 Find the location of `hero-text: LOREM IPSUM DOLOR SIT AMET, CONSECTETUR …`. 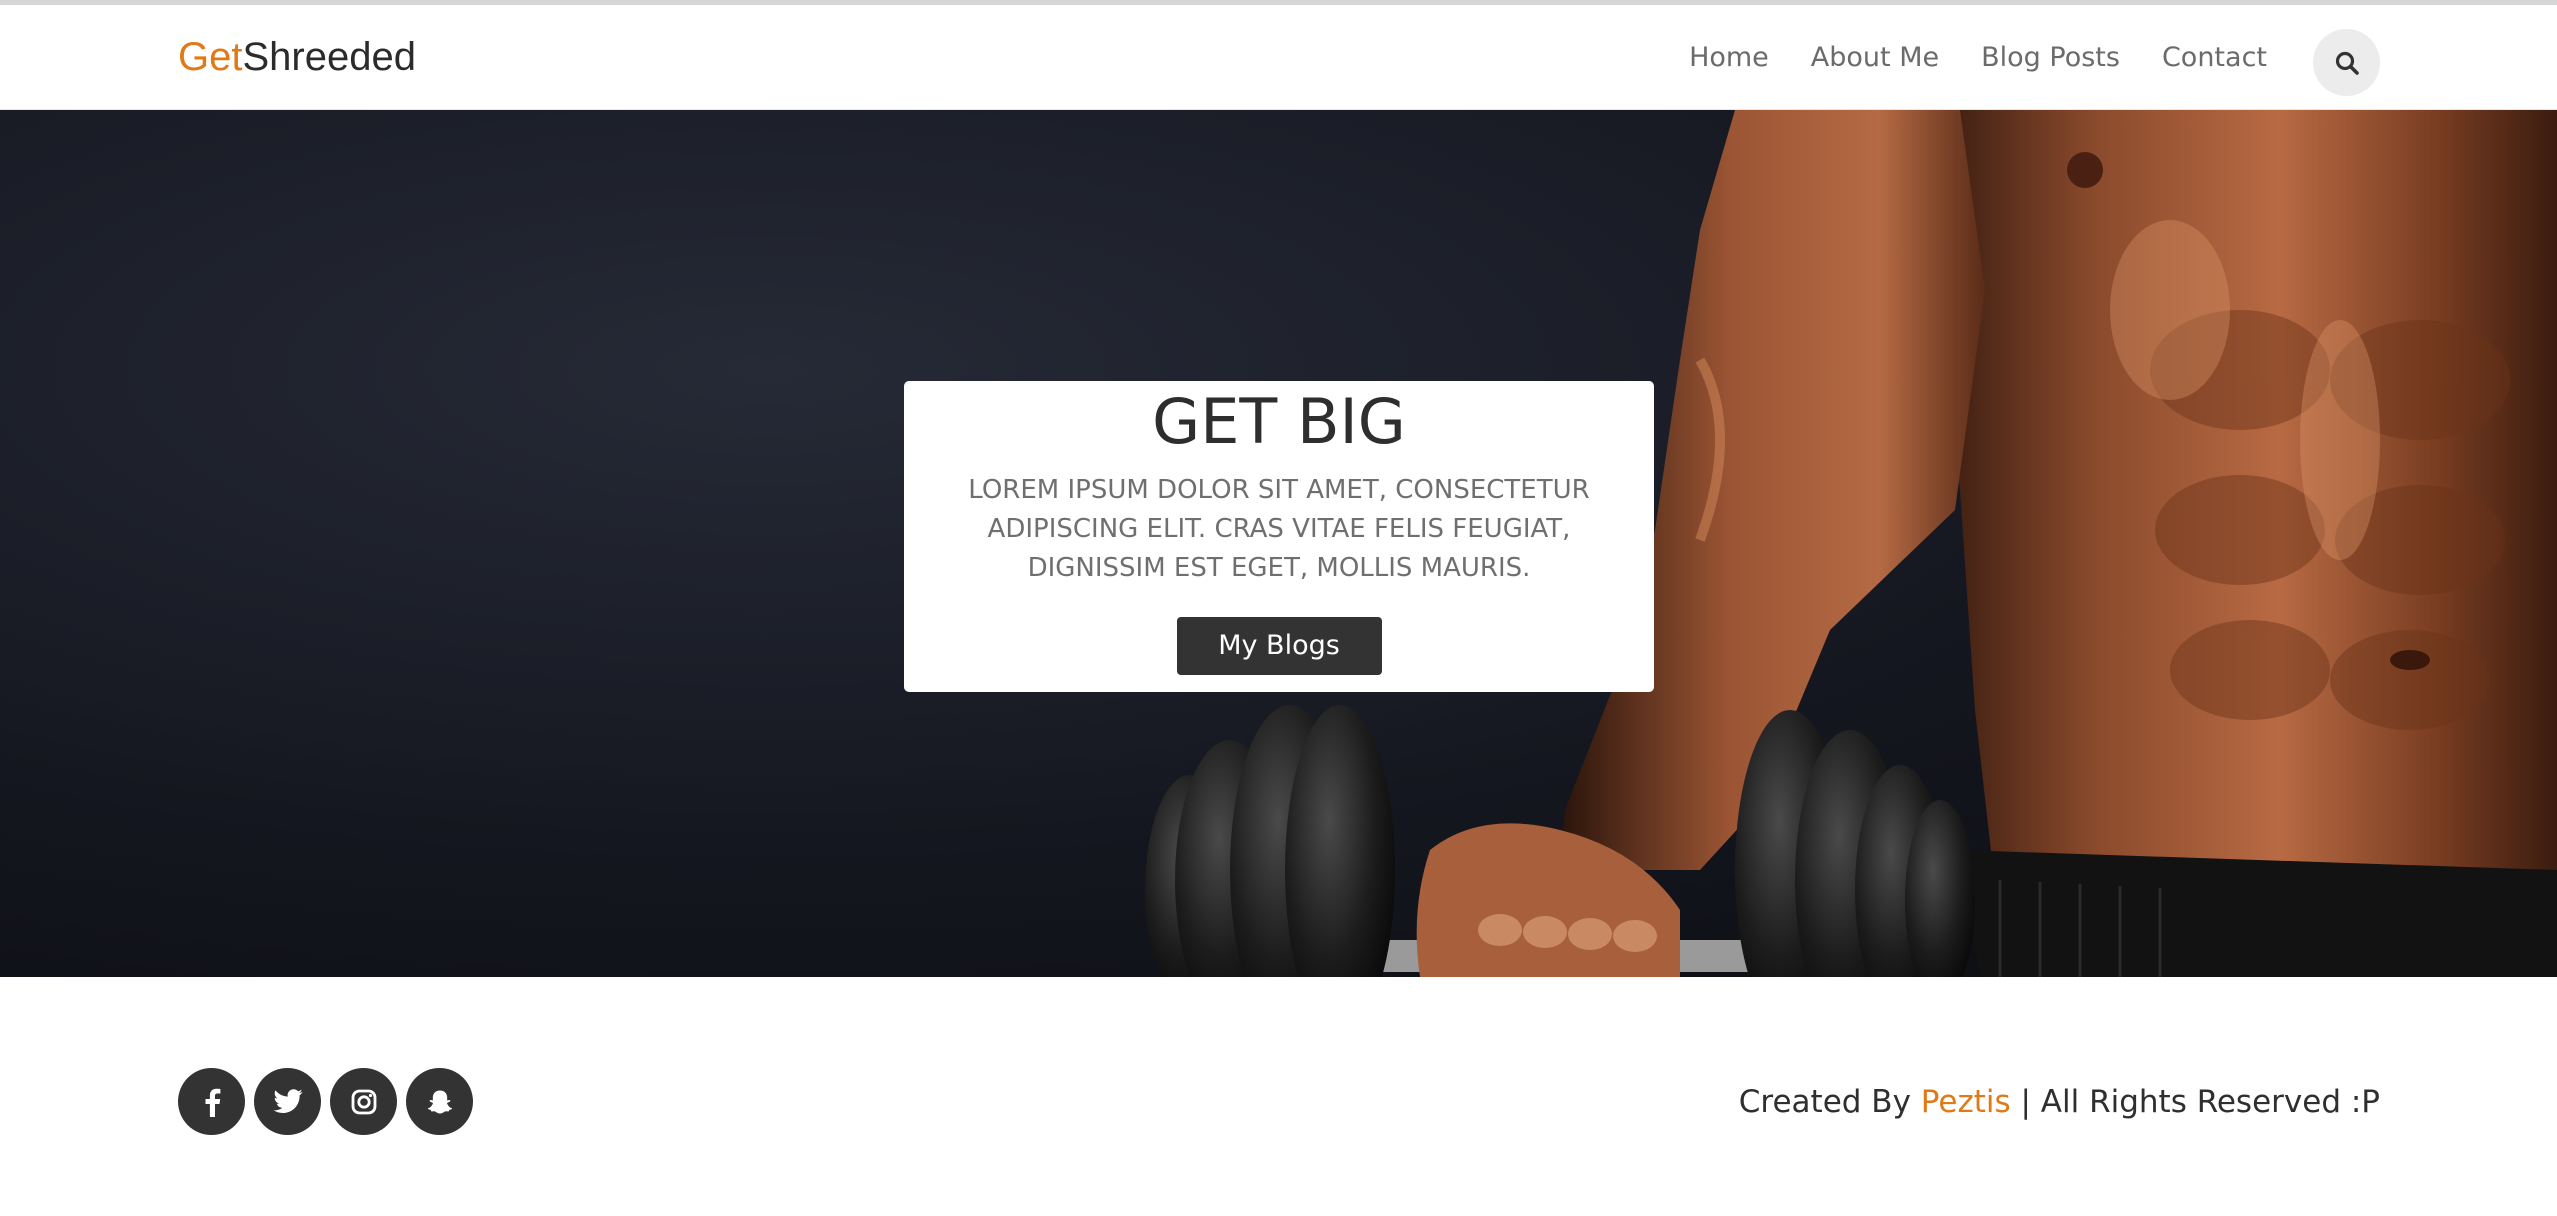

hero-text: LOREM IPSUM DOLOR SIT AMET, CONSECTETUR … is located at coordinates (1279, 529).